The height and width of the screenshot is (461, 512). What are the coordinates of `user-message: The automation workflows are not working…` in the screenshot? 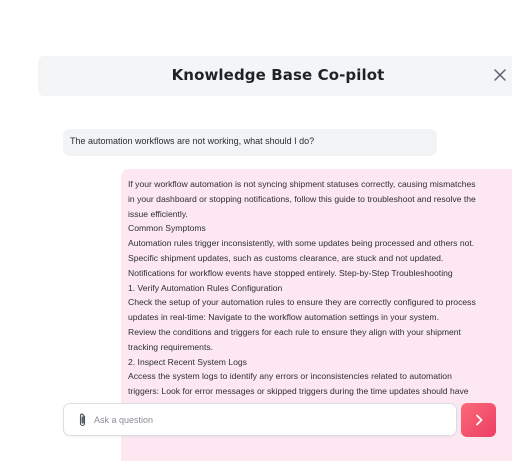 It's located at (250, 142).